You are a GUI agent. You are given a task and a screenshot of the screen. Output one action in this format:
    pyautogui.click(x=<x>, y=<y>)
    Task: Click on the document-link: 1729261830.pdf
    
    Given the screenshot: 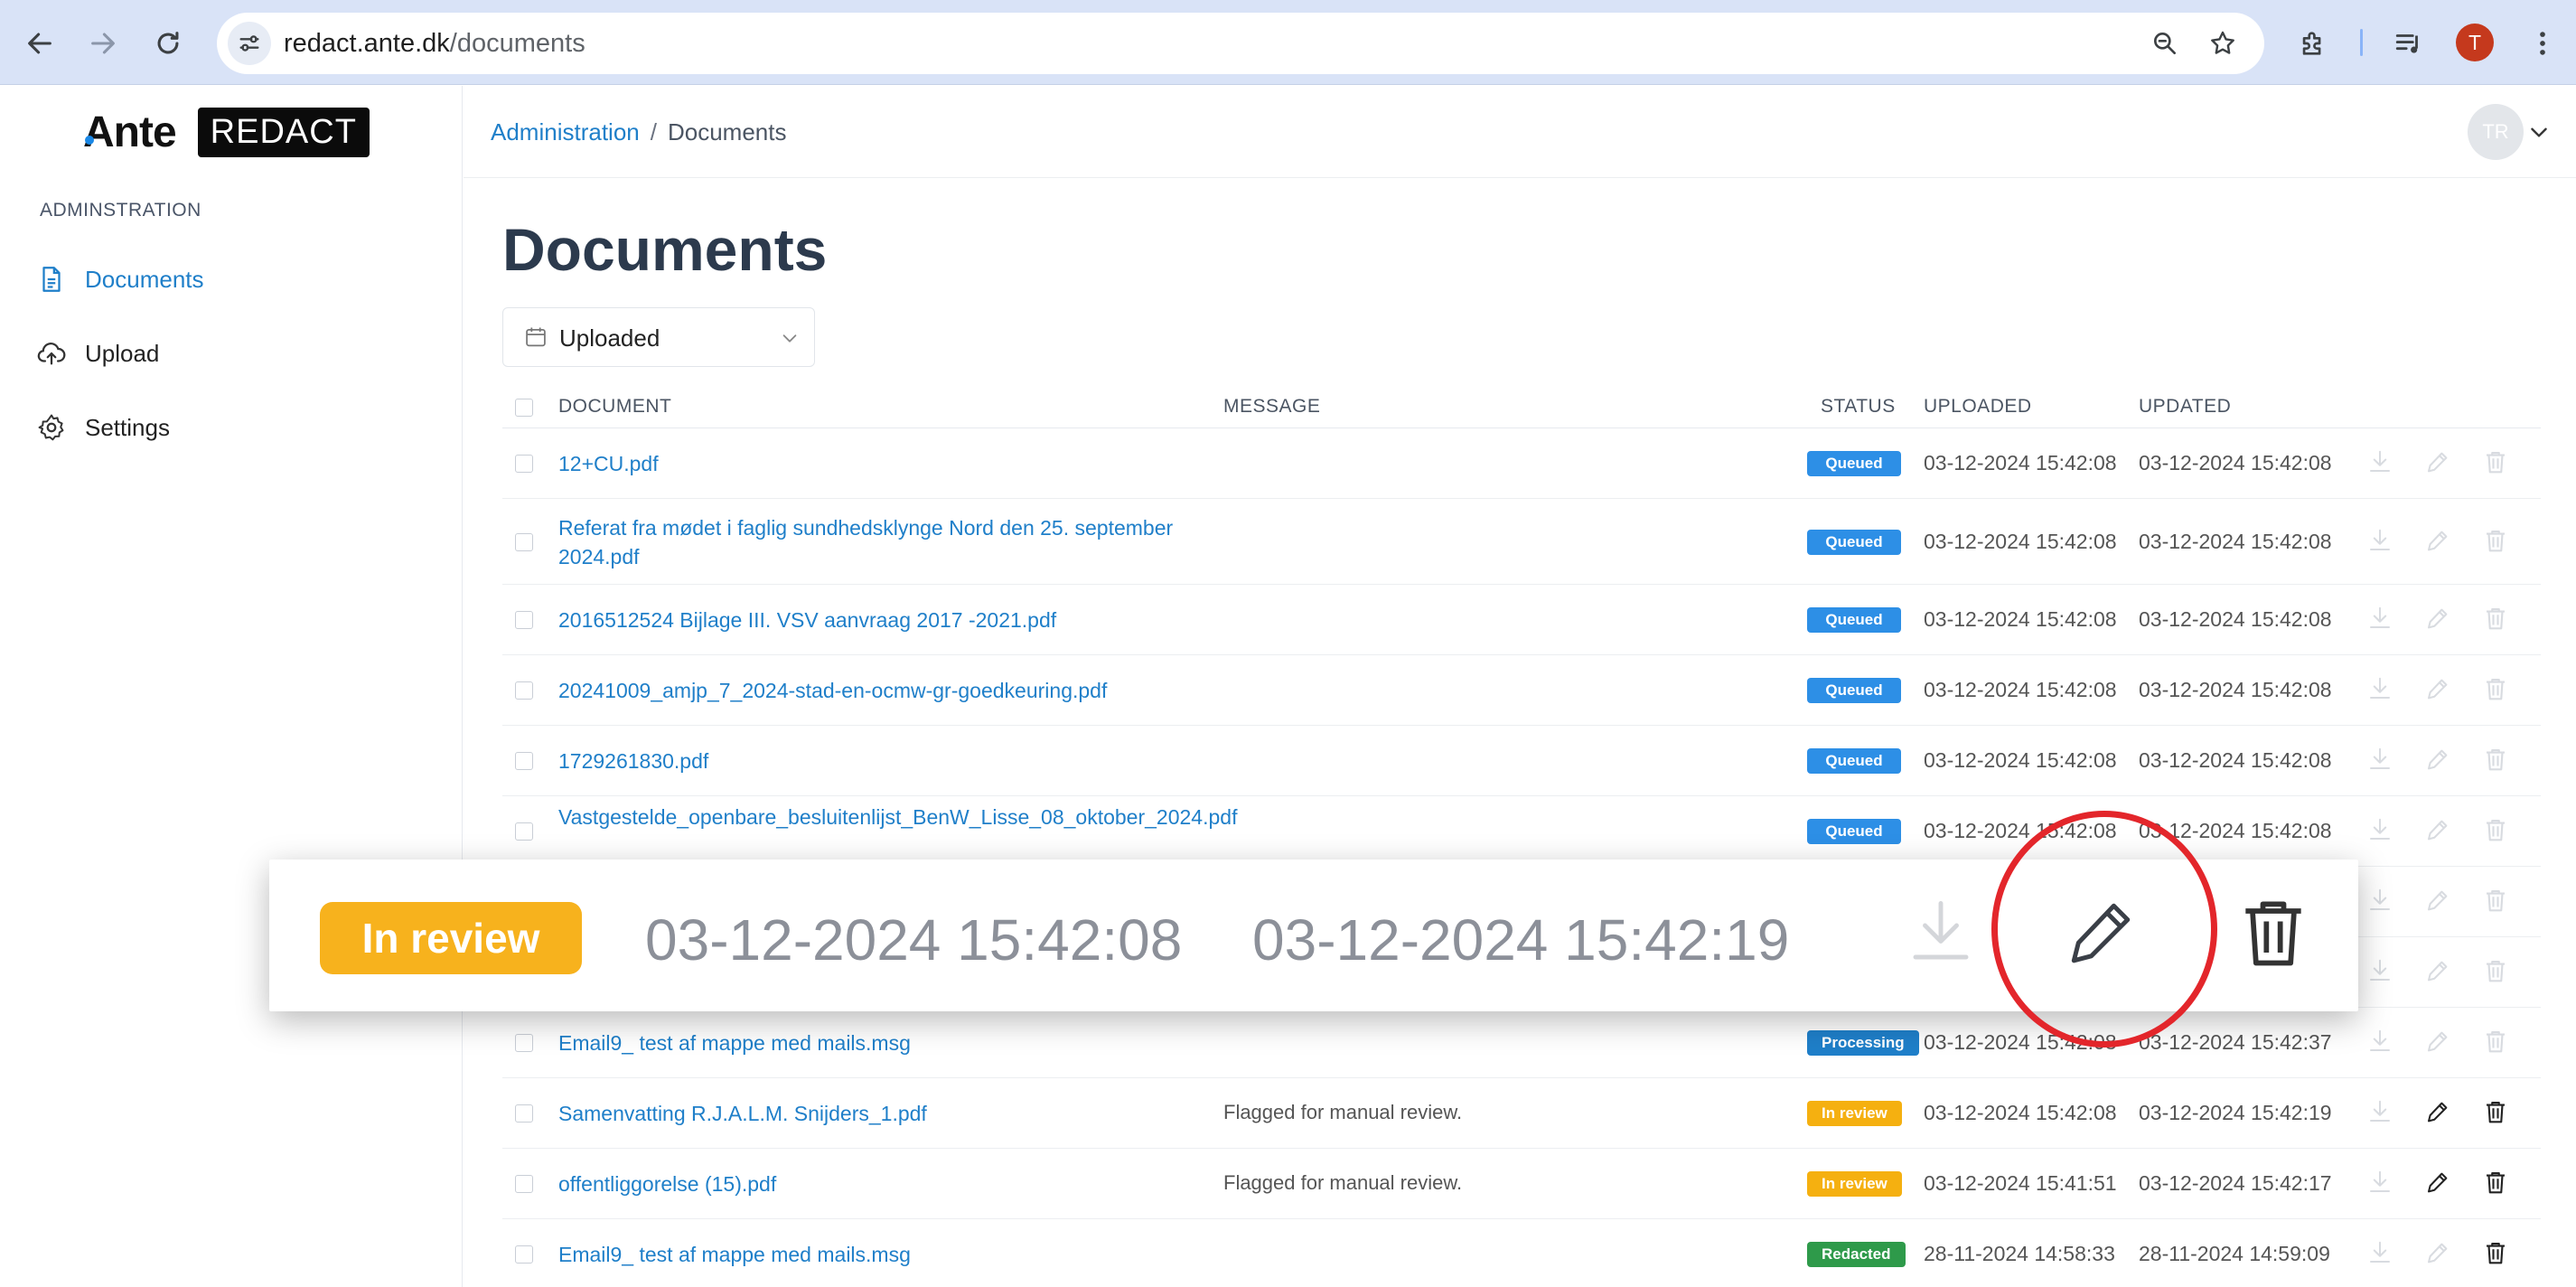 What is the action you would take?
    pyautogui.click(x=874, y=761)
    